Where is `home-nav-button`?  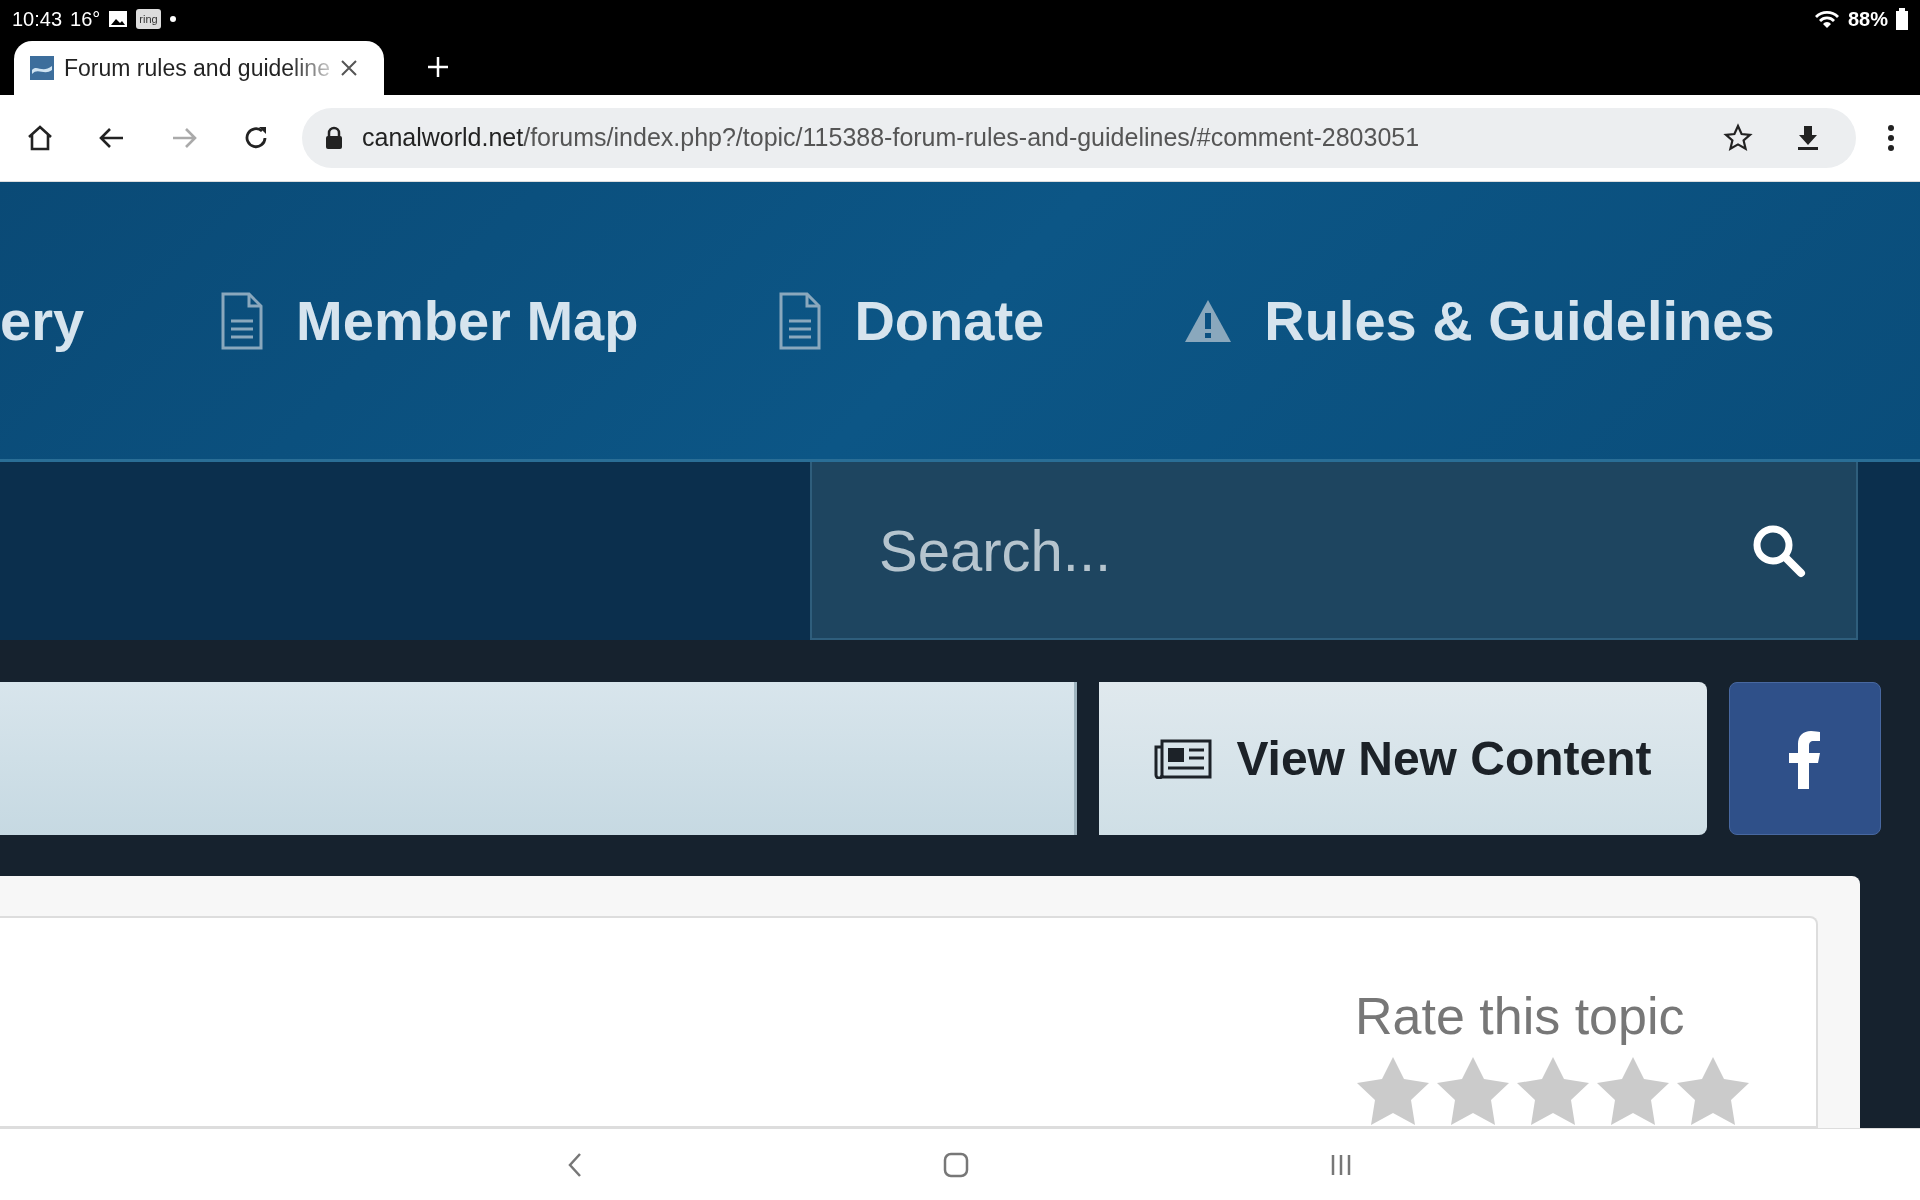
home-nav-button is located at coordinates (956, 1164).